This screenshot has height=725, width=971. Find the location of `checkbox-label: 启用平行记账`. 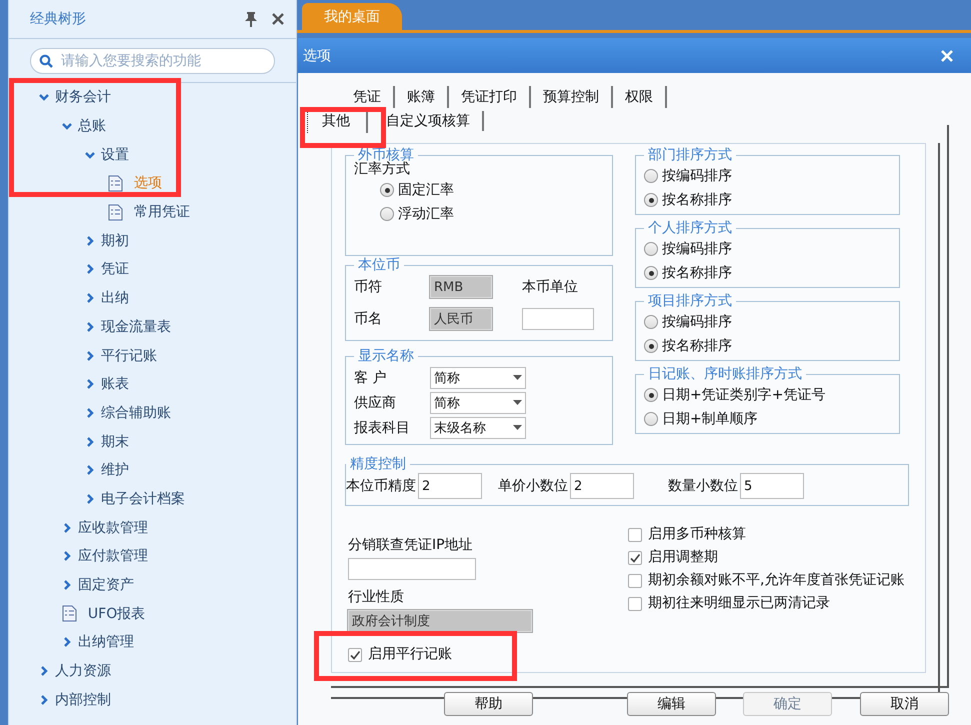

checkbox-label: 启用平行记账 is located at coordinates (410, 654).